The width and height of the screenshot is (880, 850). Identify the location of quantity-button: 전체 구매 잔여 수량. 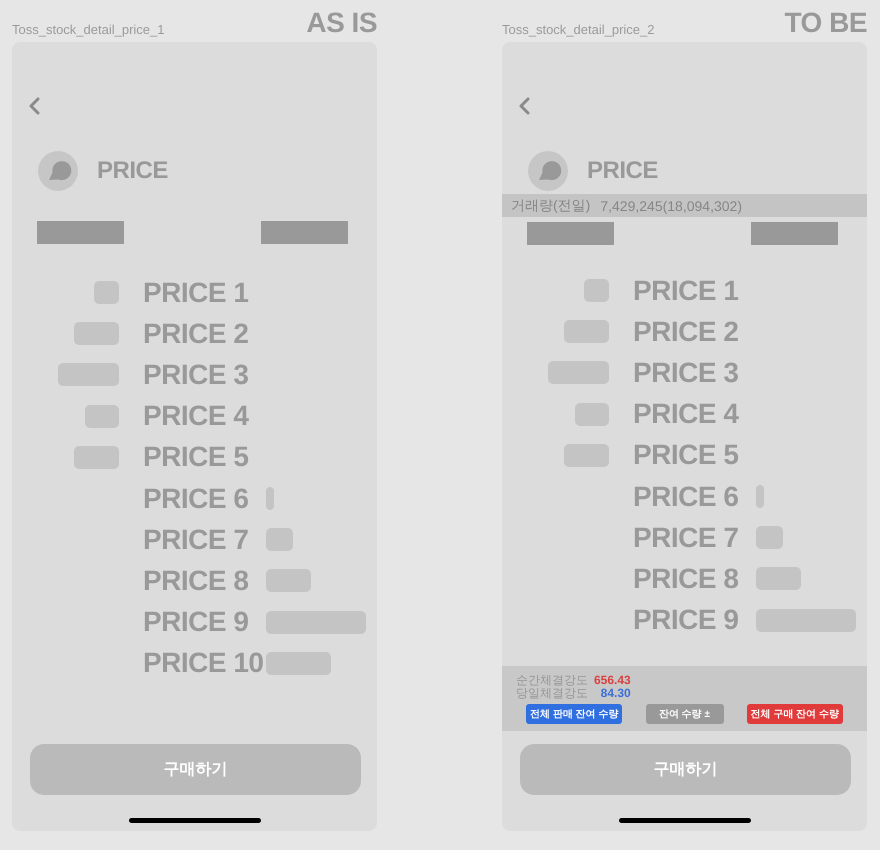
(794, 714).